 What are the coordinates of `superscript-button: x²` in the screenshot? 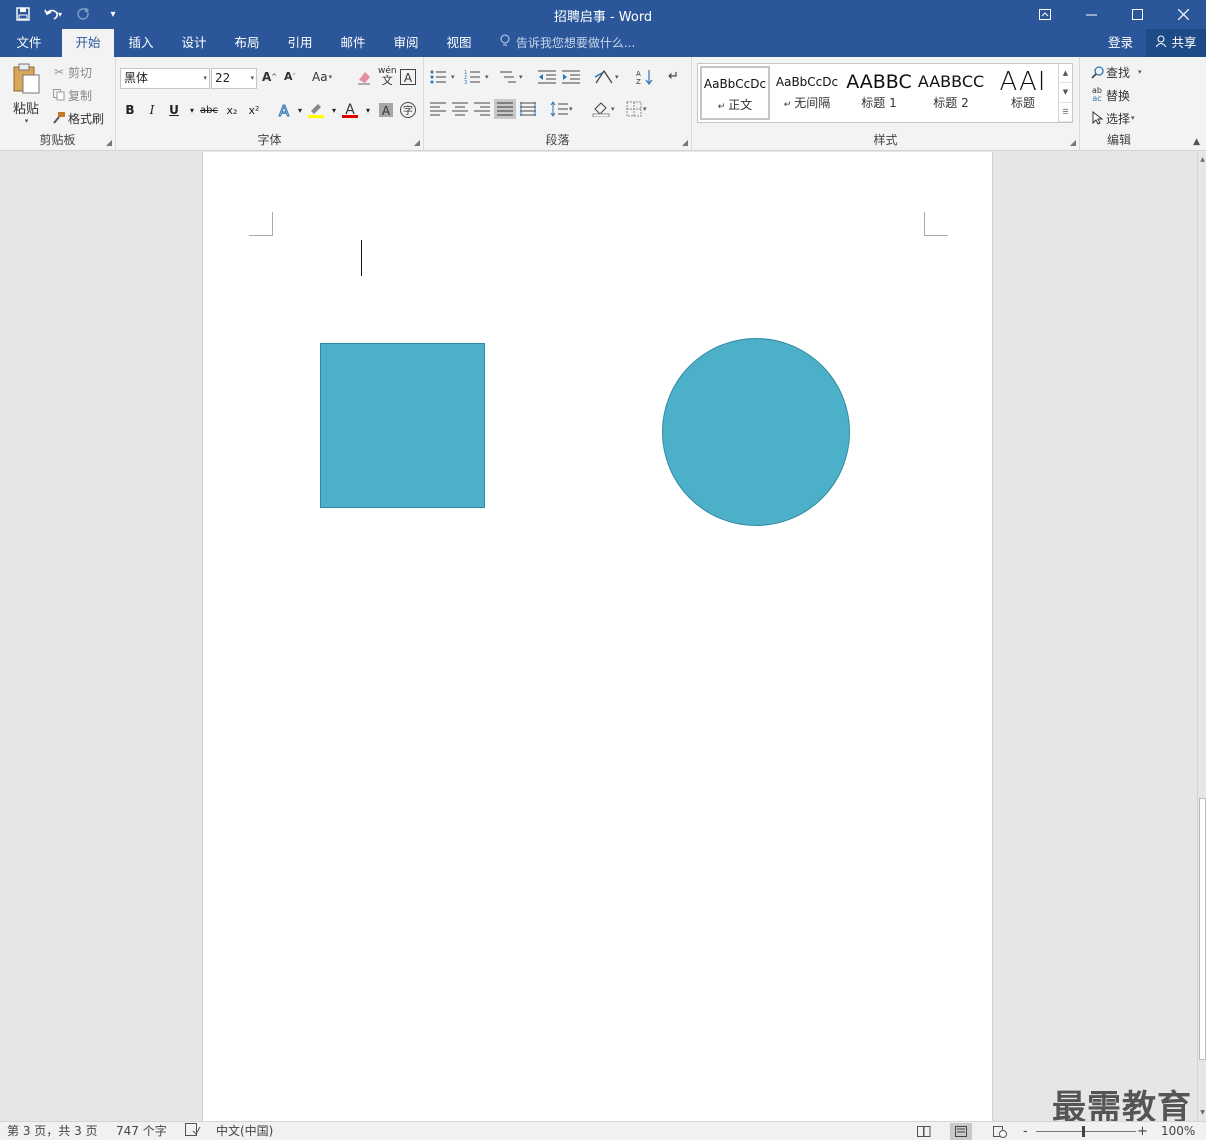 It's located at (254, 110).